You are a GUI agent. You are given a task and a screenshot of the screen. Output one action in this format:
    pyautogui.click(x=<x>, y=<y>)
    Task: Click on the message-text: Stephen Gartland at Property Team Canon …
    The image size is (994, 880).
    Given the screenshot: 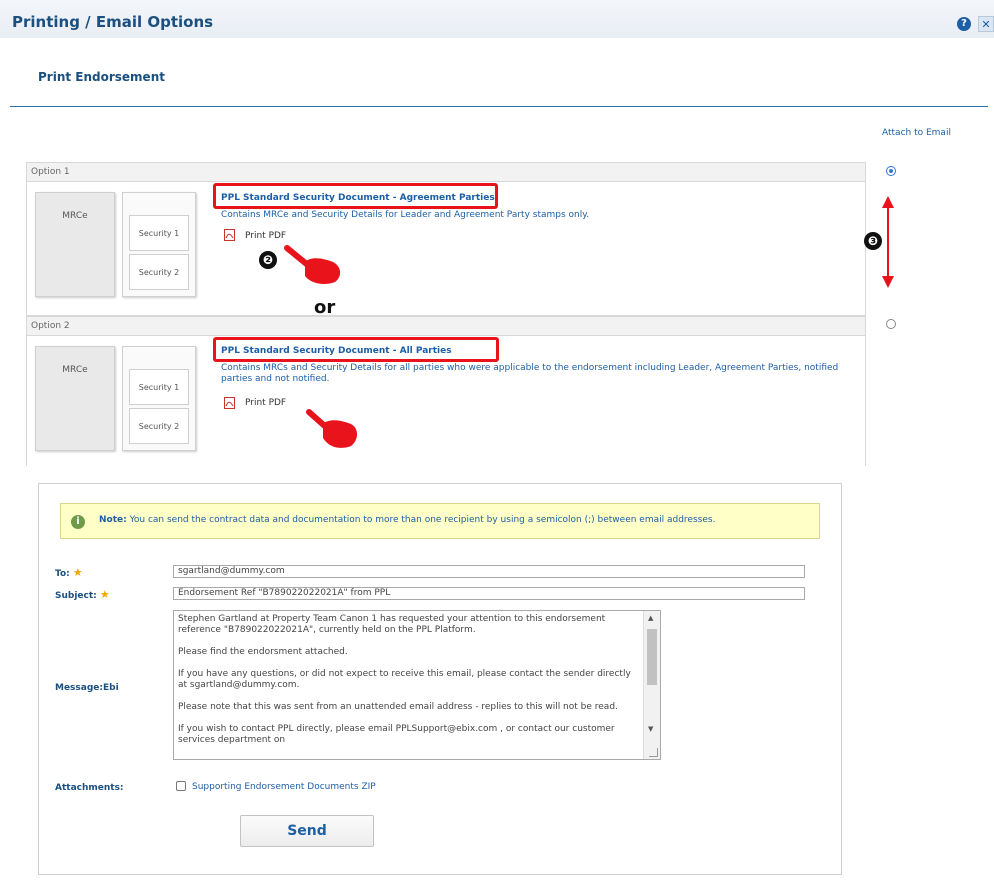 What is the action you would take?
    pyautogui.click(x=404, y=679)
    